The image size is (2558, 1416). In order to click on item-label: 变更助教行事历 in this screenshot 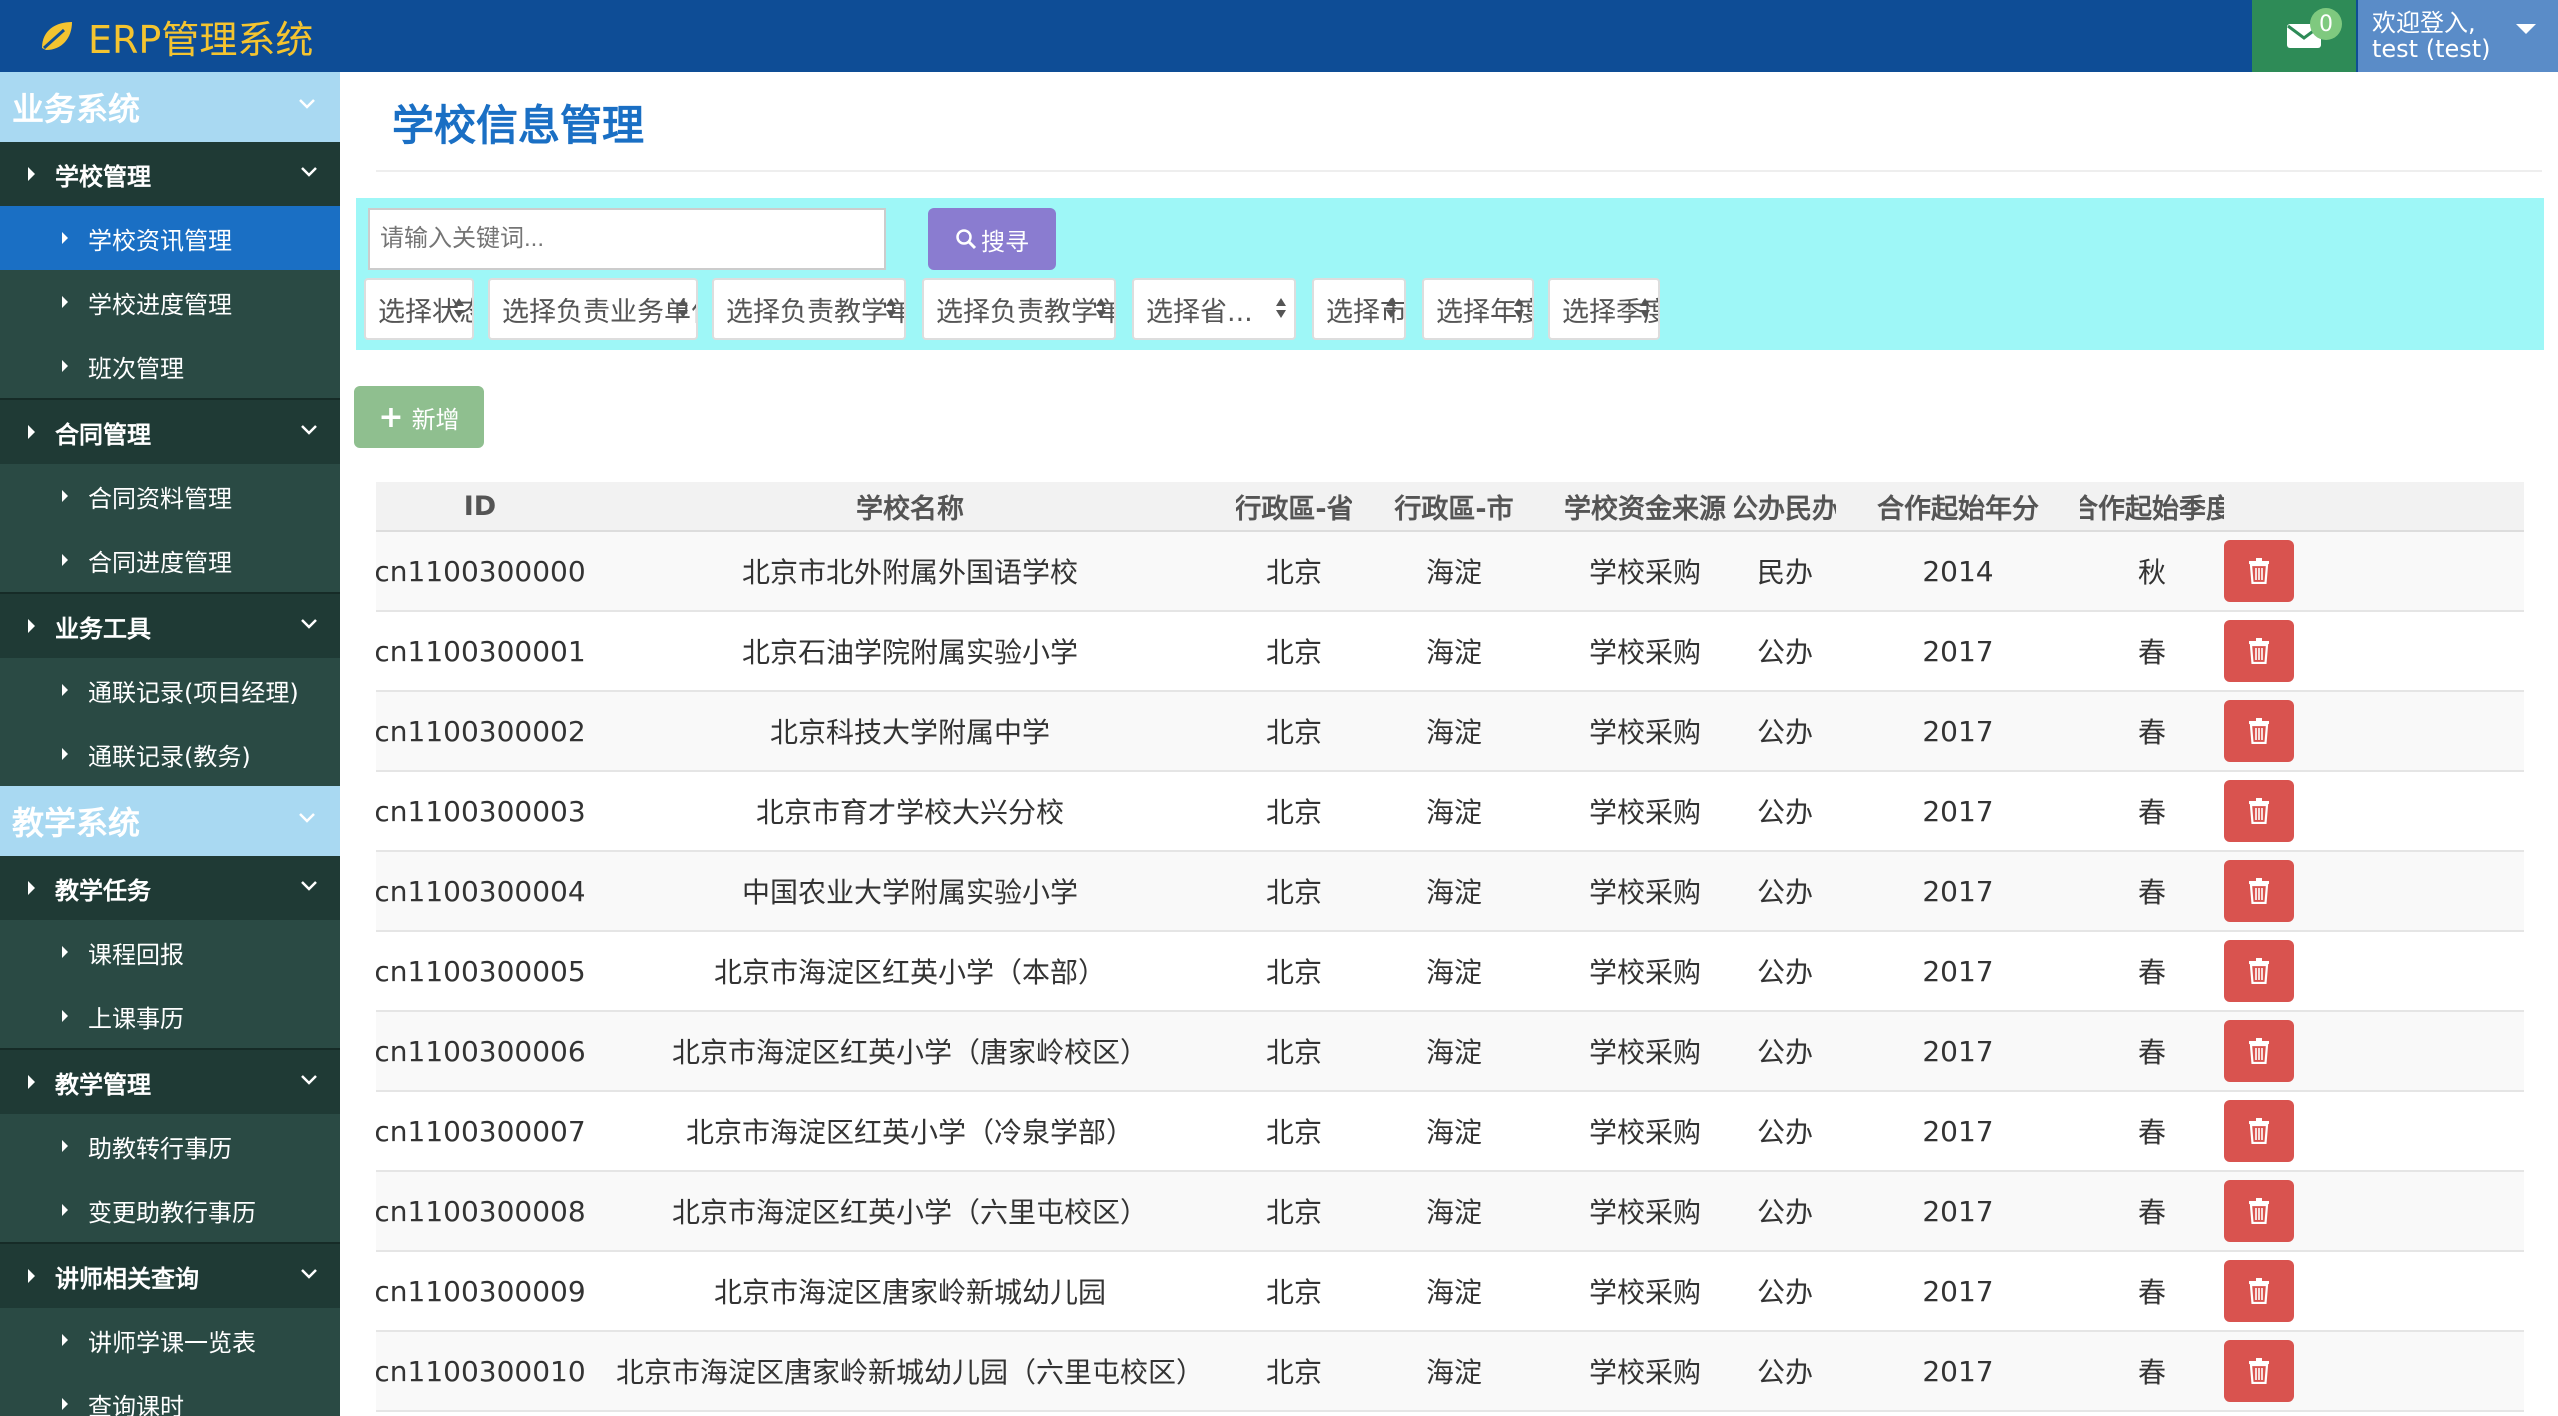, I will do `click(172, 1212)`.